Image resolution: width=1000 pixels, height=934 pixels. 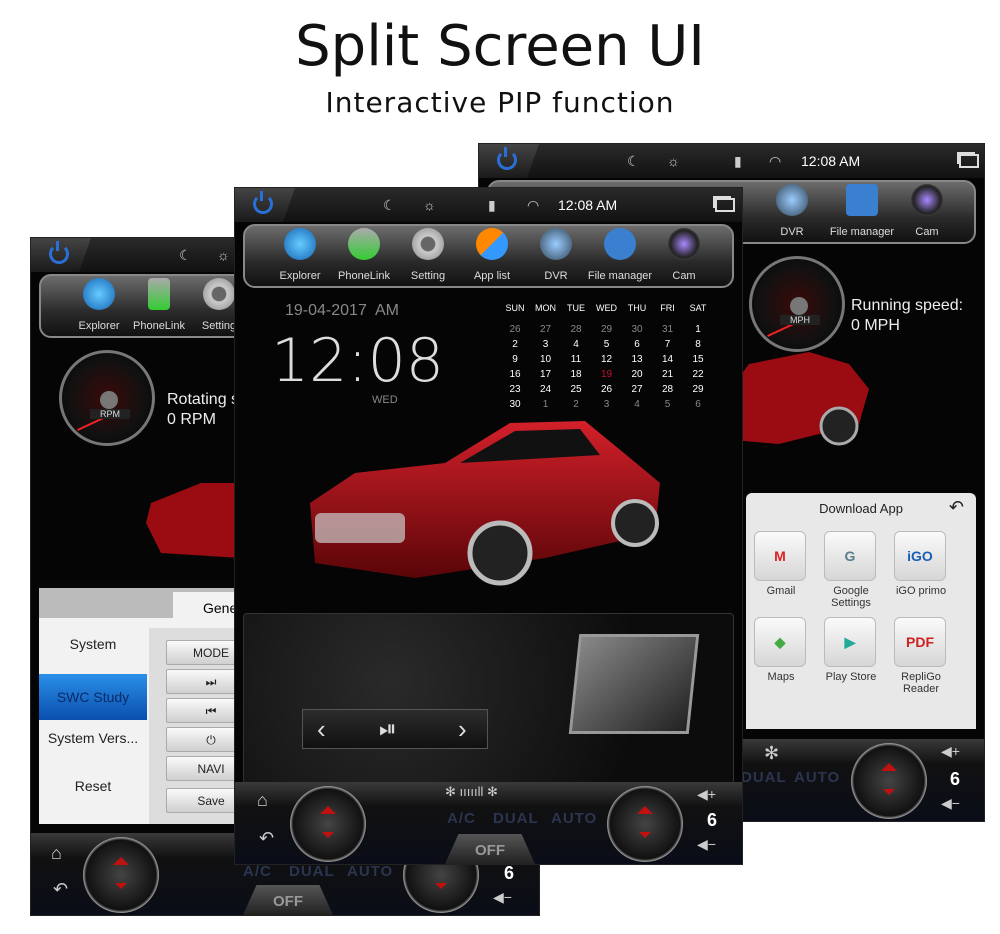 I want to click on calendar-day: 23, so click(x=515, y=389).